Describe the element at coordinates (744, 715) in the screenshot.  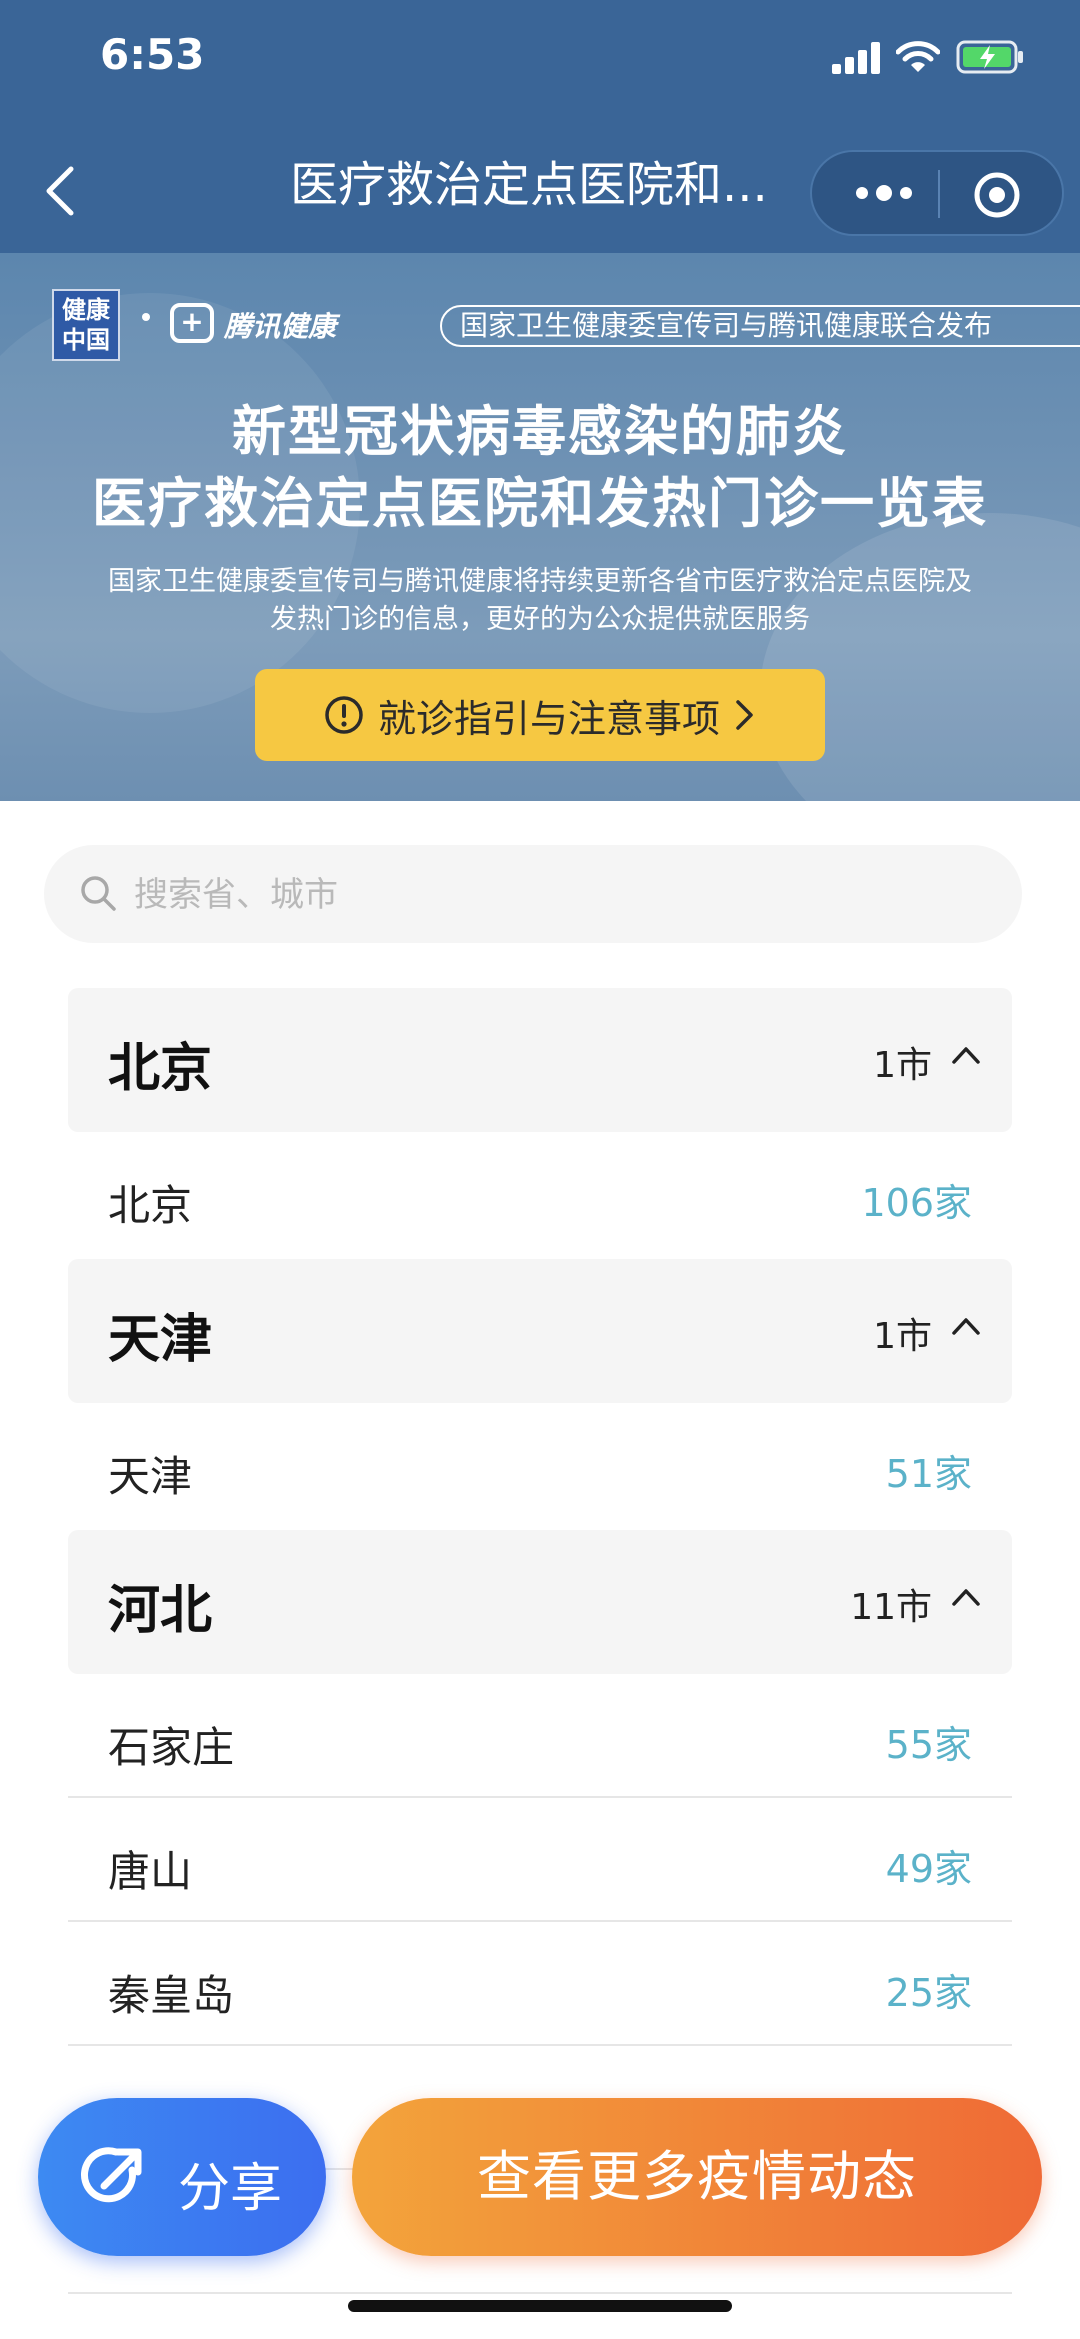
I see `chevron-right-icon` at that location.